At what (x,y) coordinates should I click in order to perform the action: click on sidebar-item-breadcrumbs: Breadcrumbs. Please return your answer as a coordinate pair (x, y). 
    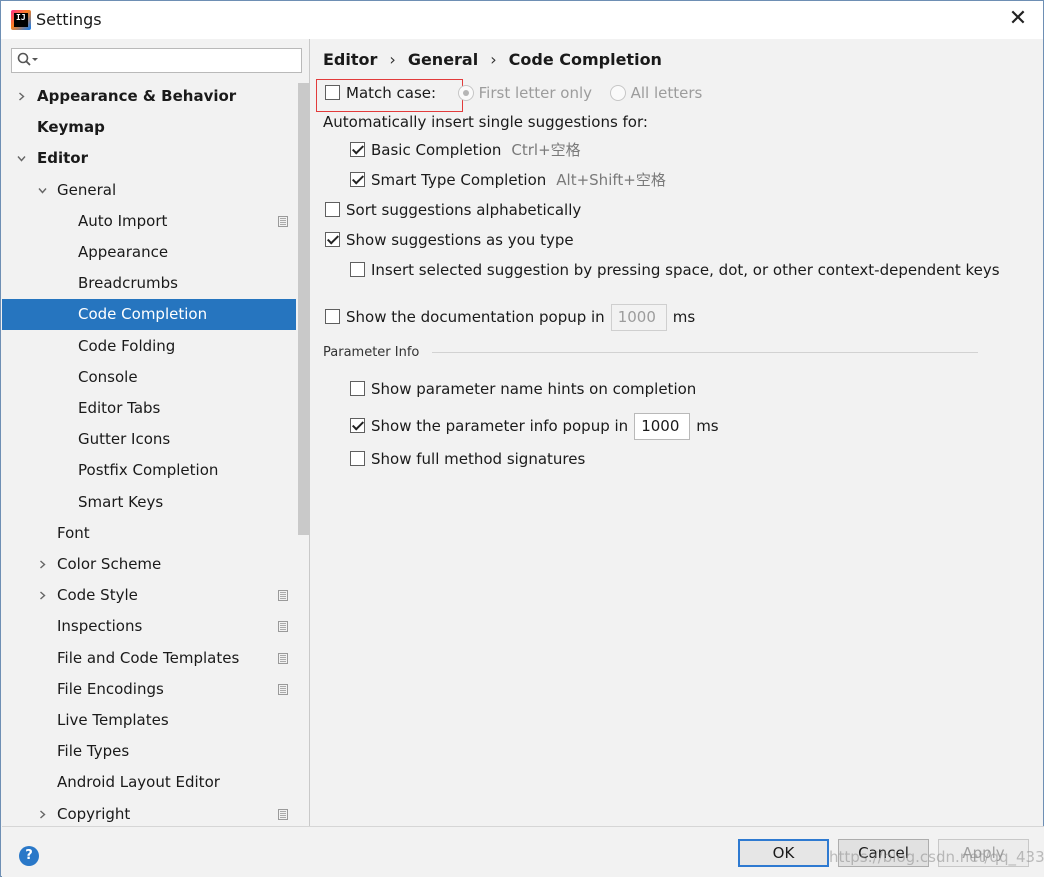
    Looking at the image, I should click on (156, 283).